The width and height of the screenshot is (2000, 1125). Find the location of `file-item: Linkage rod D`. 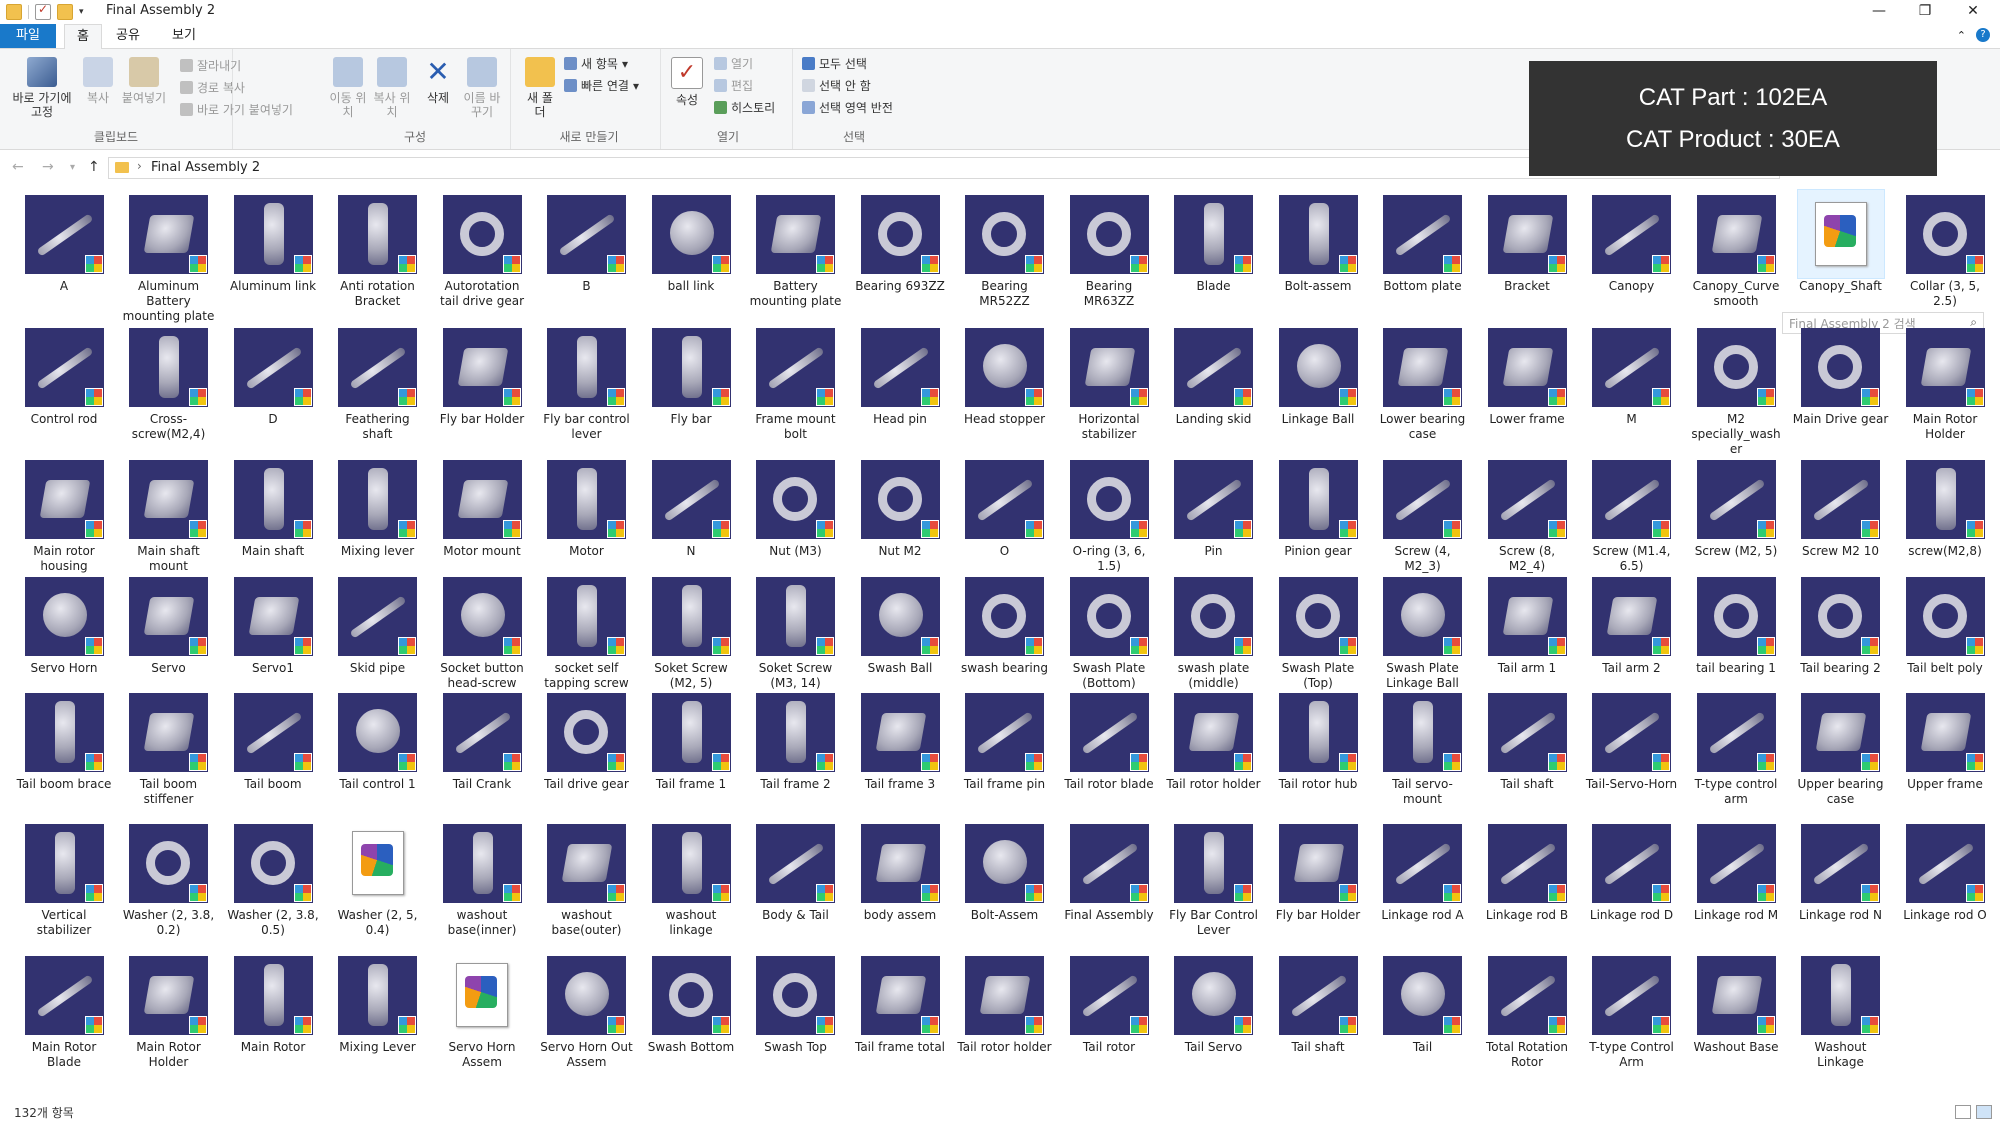

file-item: Linkage rod D is located at coordinates (1632, 871).